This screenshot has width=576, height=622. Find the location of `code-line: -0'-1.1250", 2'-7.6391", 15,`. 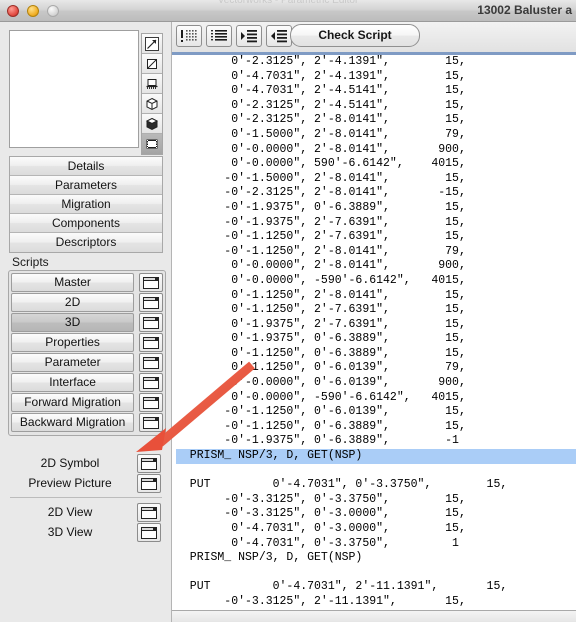

code-line: -0'-1.1250", 2'-7.6391", 15, is located at coordinates (376, 237).